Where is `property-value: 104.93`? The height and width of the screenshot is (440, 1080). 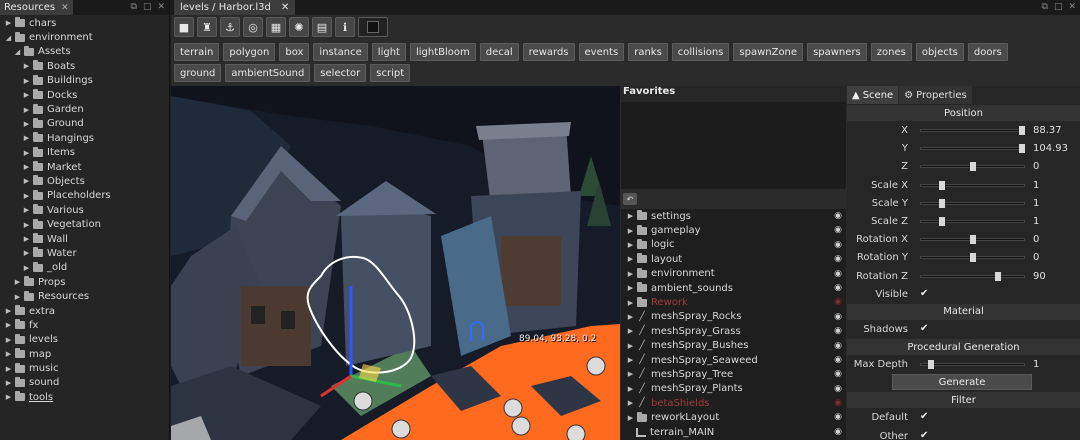
property-value: 104.93 is located at coordinates (1050, 148).